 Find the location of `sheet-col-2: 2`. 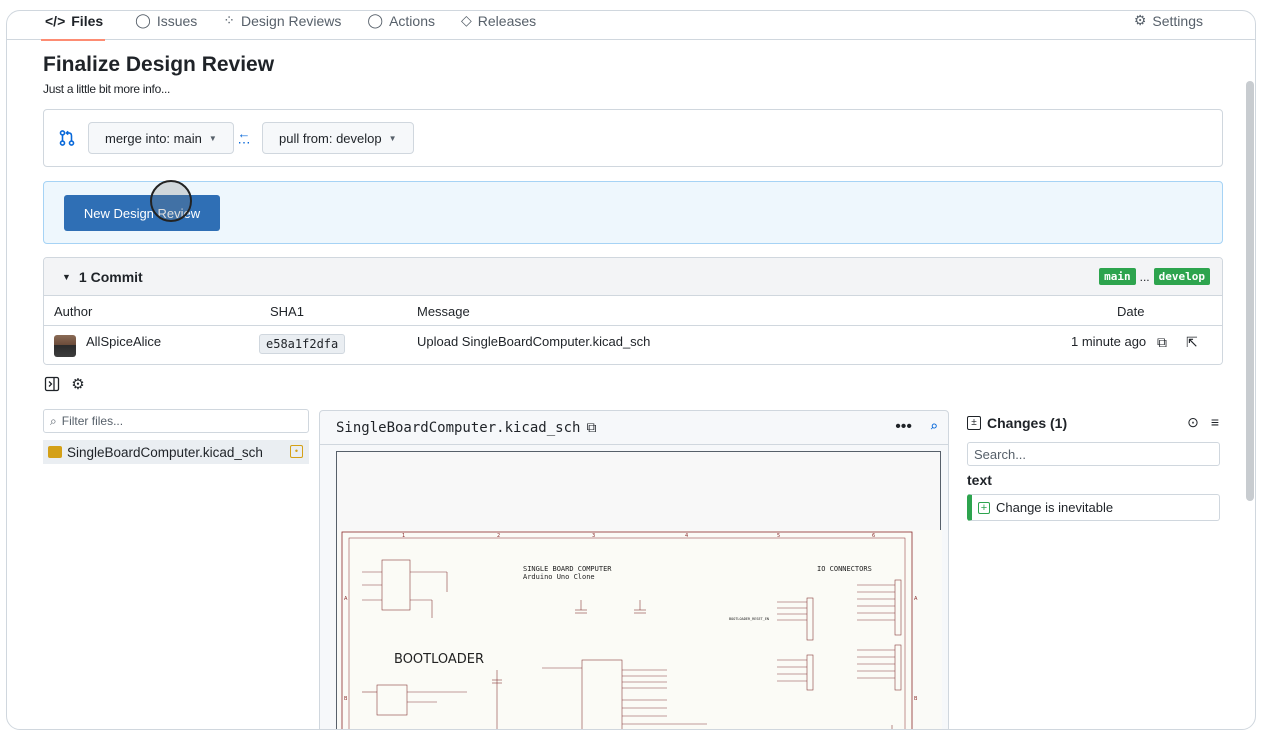

sheet-col-2: 2 is located at coordinates (498, 536).